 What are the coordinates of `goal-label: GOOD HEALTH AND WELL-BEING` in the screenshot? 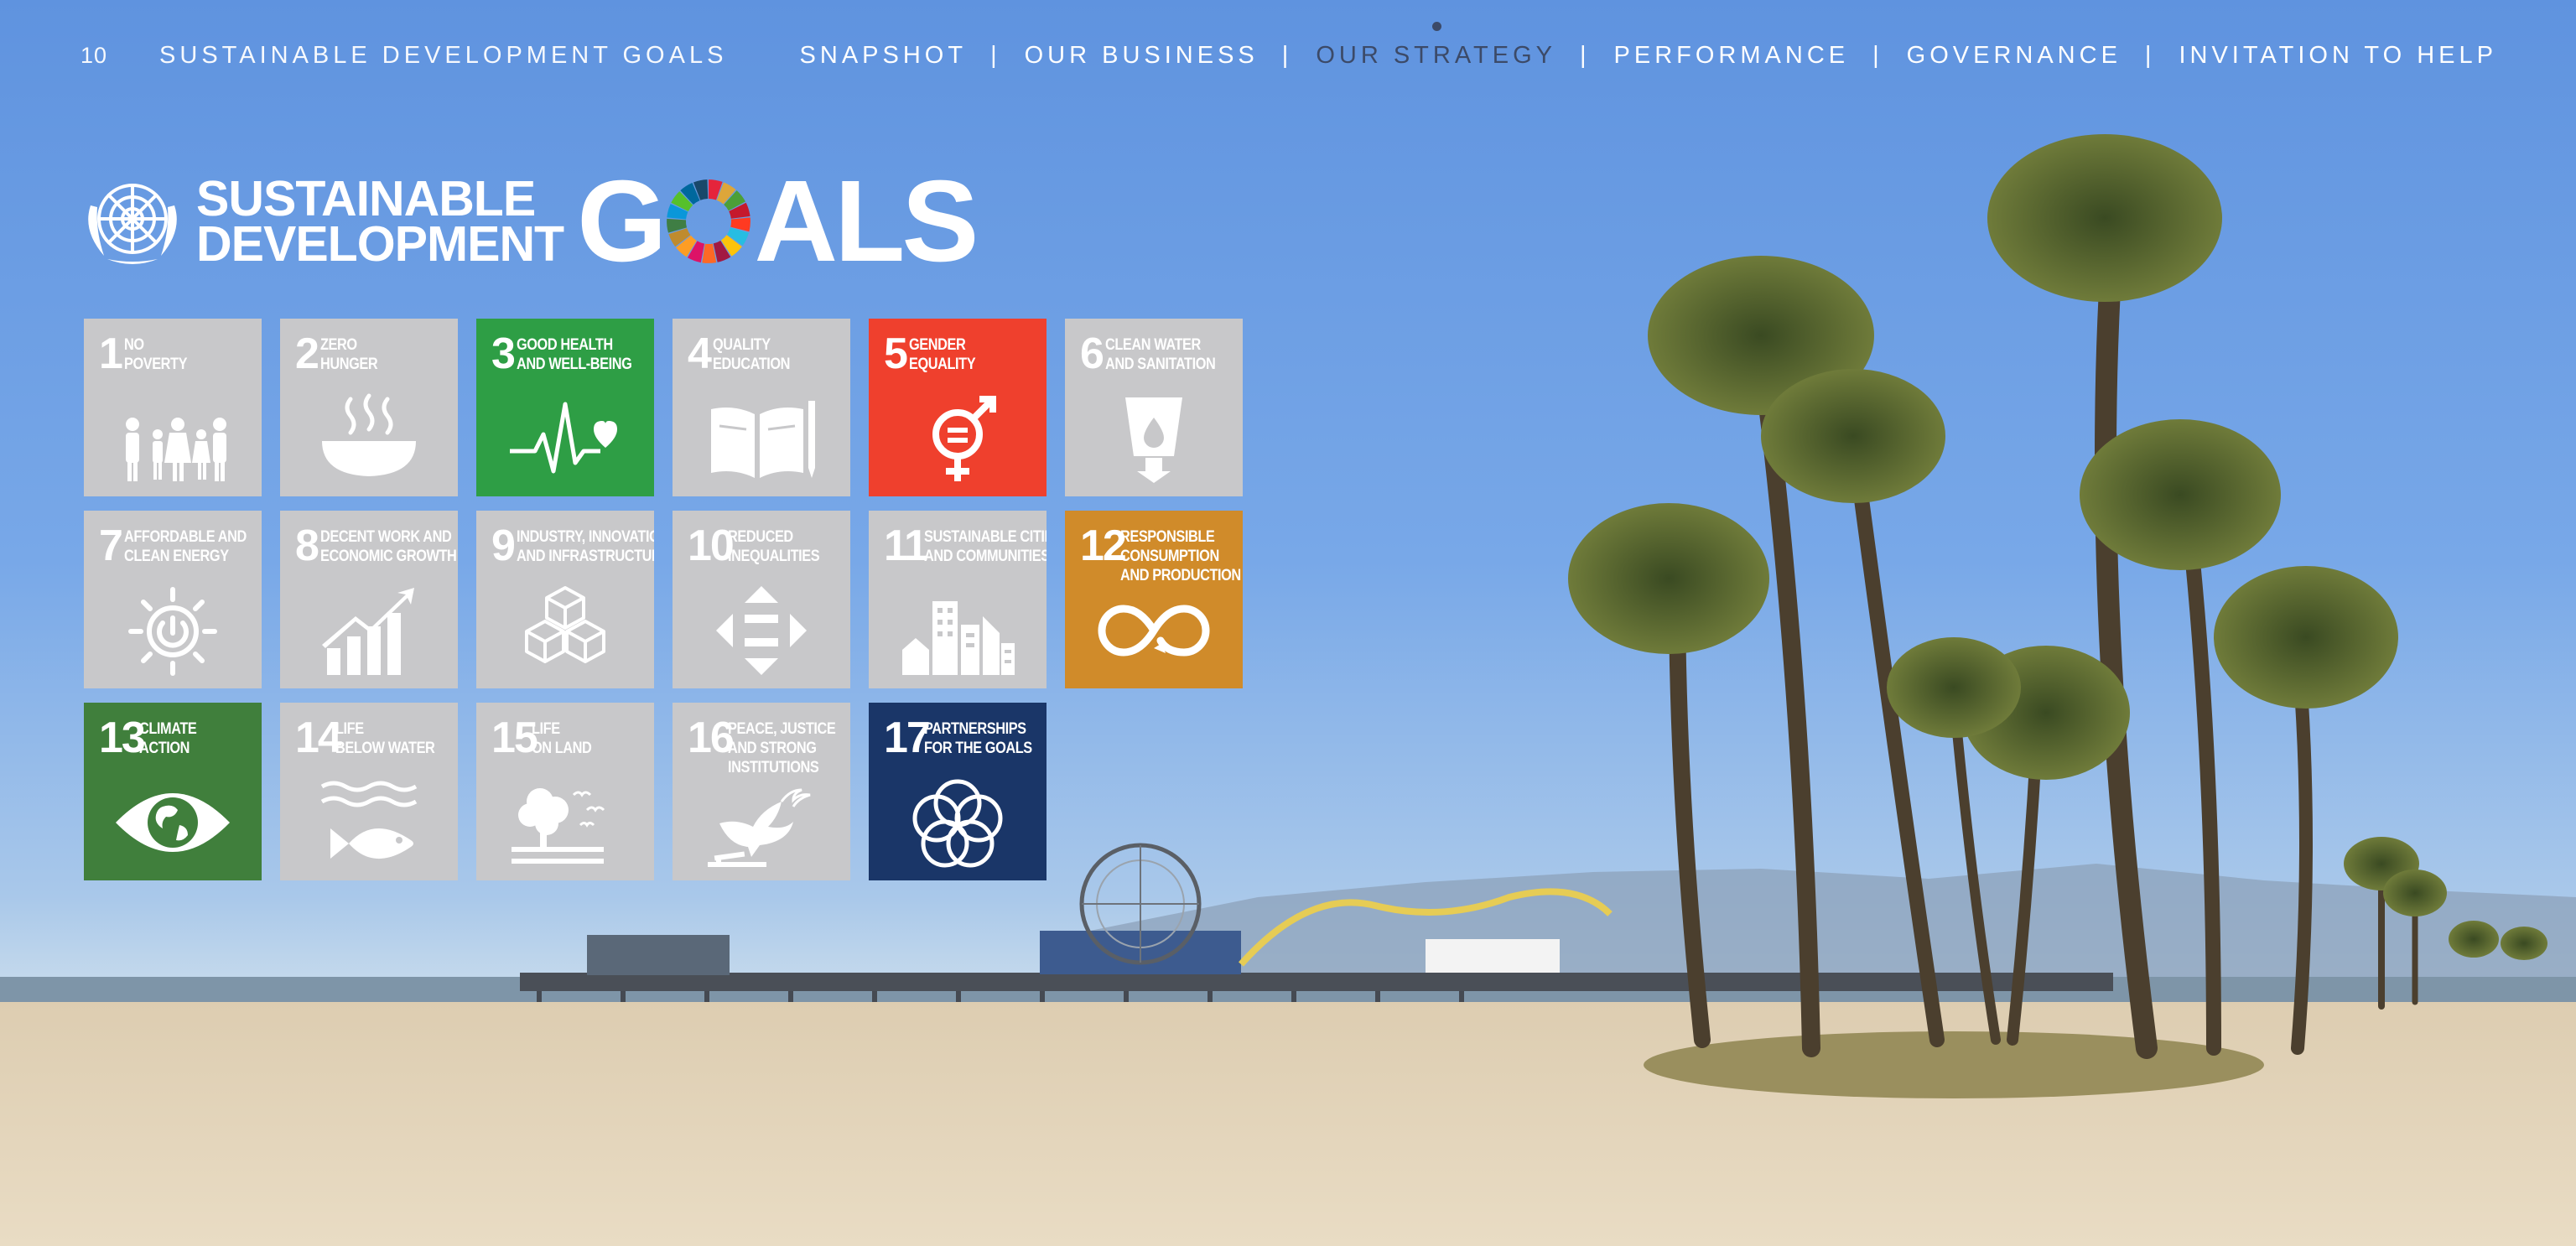 It's located at (574, 354).